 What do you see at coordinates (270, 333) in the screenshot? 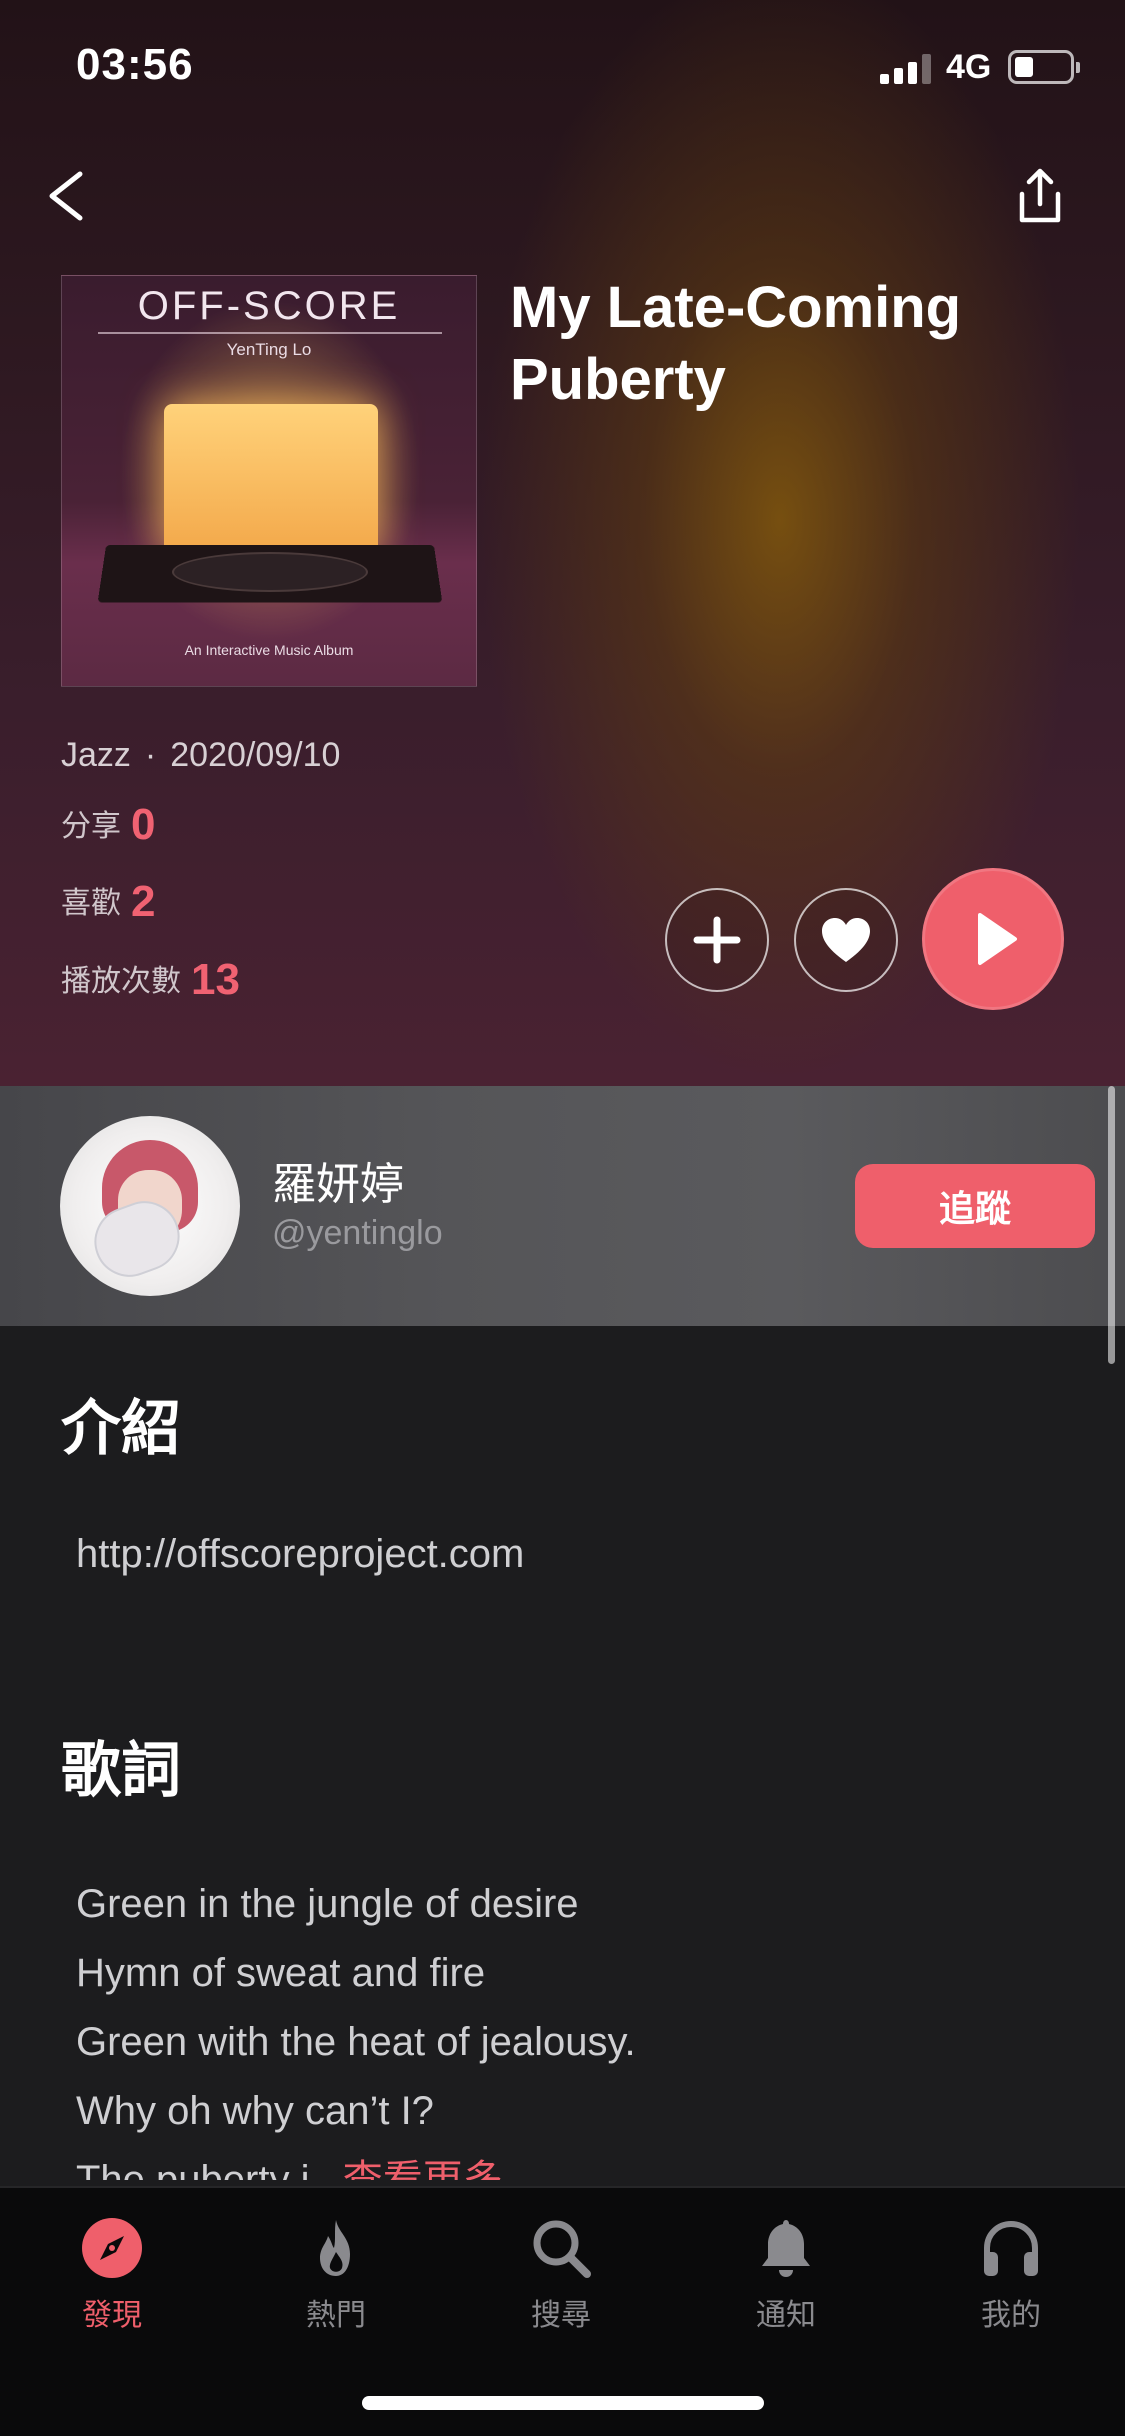
I see `cover-divider` at bounding box center [270, 333].